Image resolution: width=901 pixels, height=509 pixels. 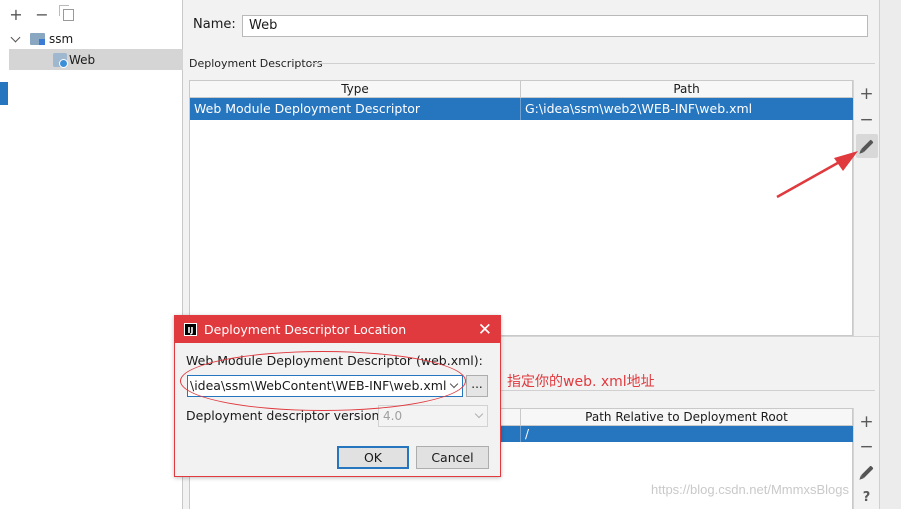 I want to click on module-folder-icon, so click(x=37, y=38).